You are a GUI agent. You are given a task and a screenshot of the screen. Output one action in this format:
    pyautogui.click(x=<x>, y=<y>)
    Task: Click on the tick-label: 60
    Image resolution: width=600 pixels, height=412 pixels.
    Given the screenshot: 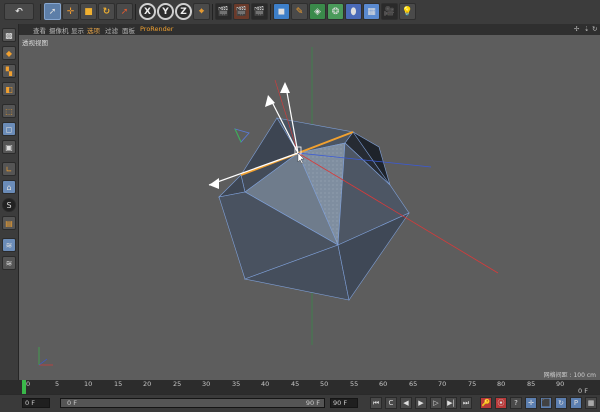 What is the action you would take?
    pyautogui.click(x=383, y=384)
    